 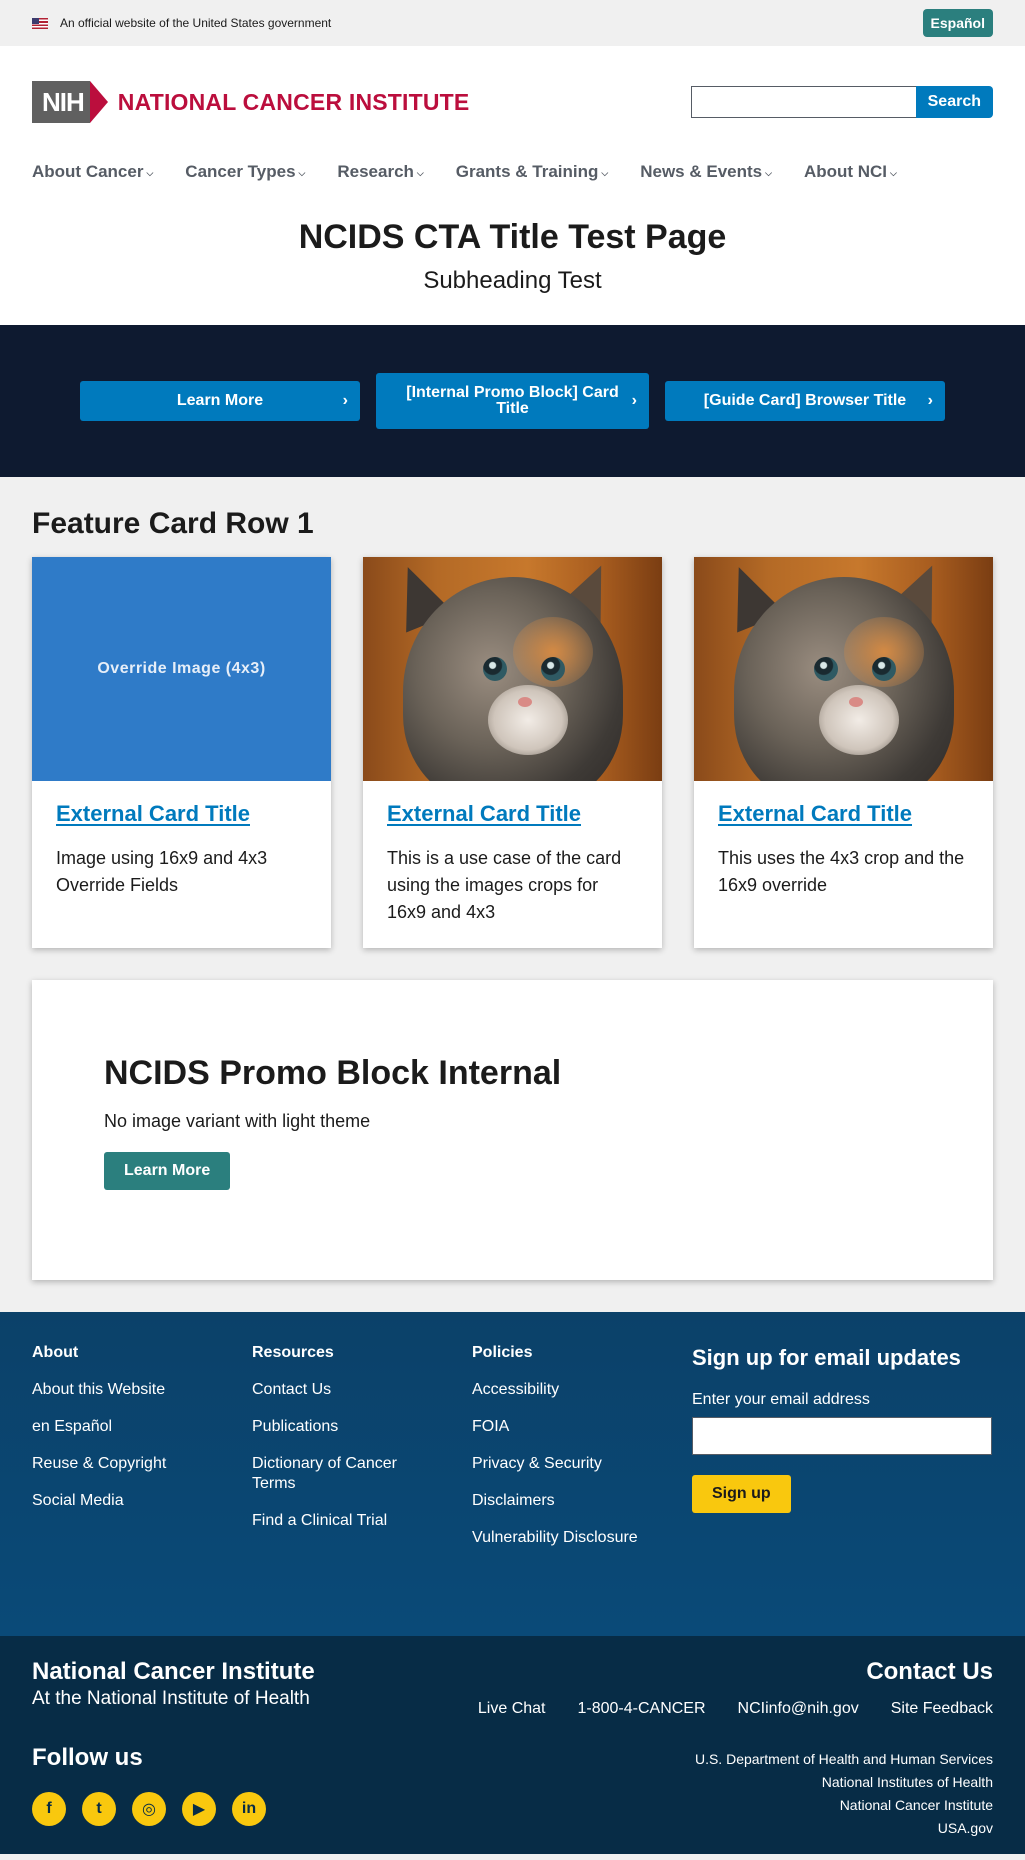 What do you see at coordinates (929, 1671) in the screenshot?
I see `contact-us-heading: Contact Us` at bounding box center [929, 1671].